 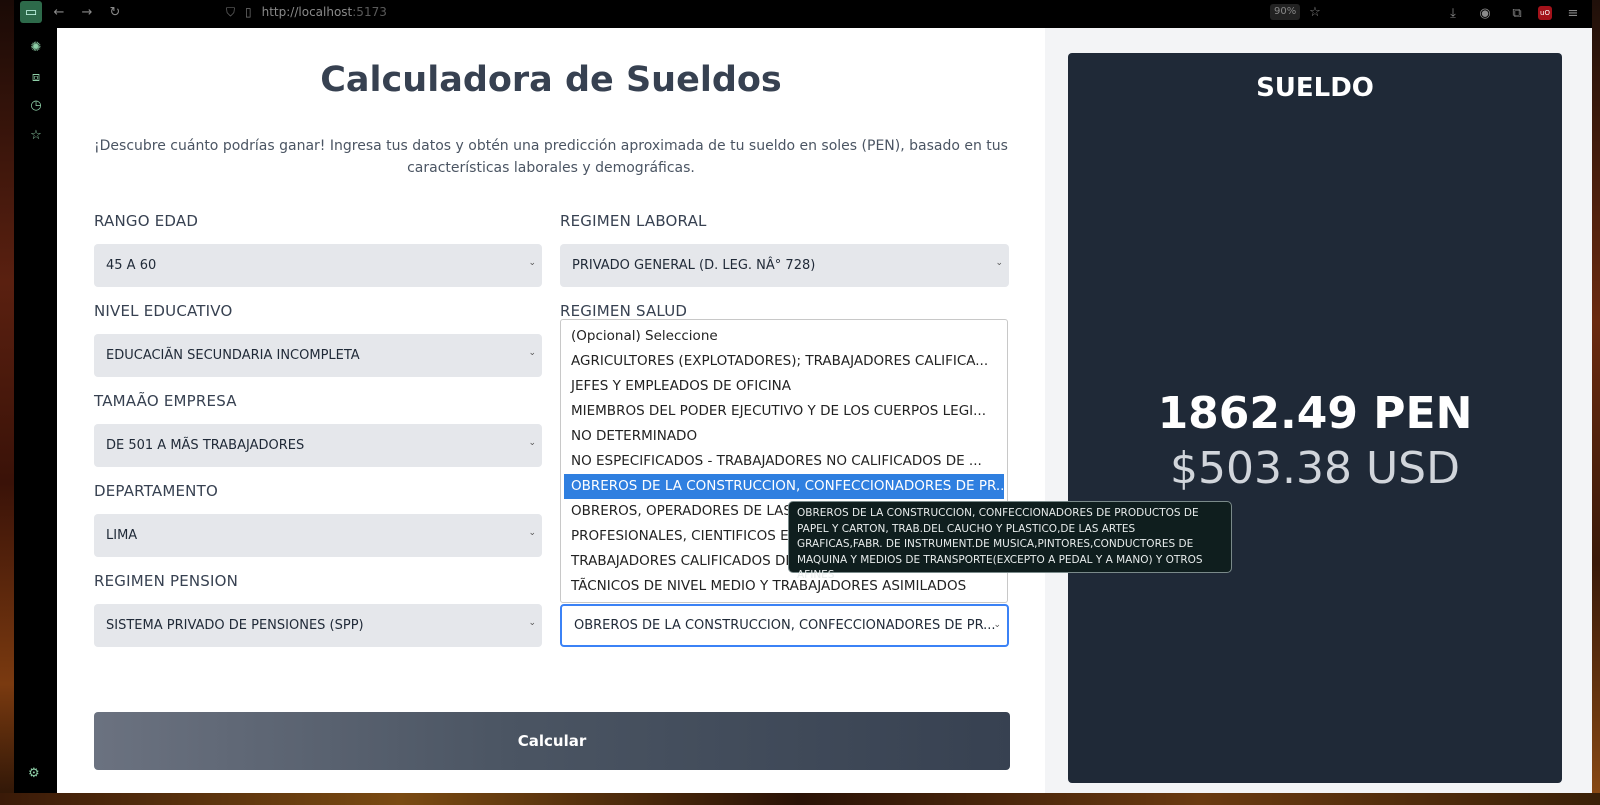 What do you see at coordinates (552, 741) in the screenshot?
I see `calcular-button: Calcular` at bounding box center [552, 741].